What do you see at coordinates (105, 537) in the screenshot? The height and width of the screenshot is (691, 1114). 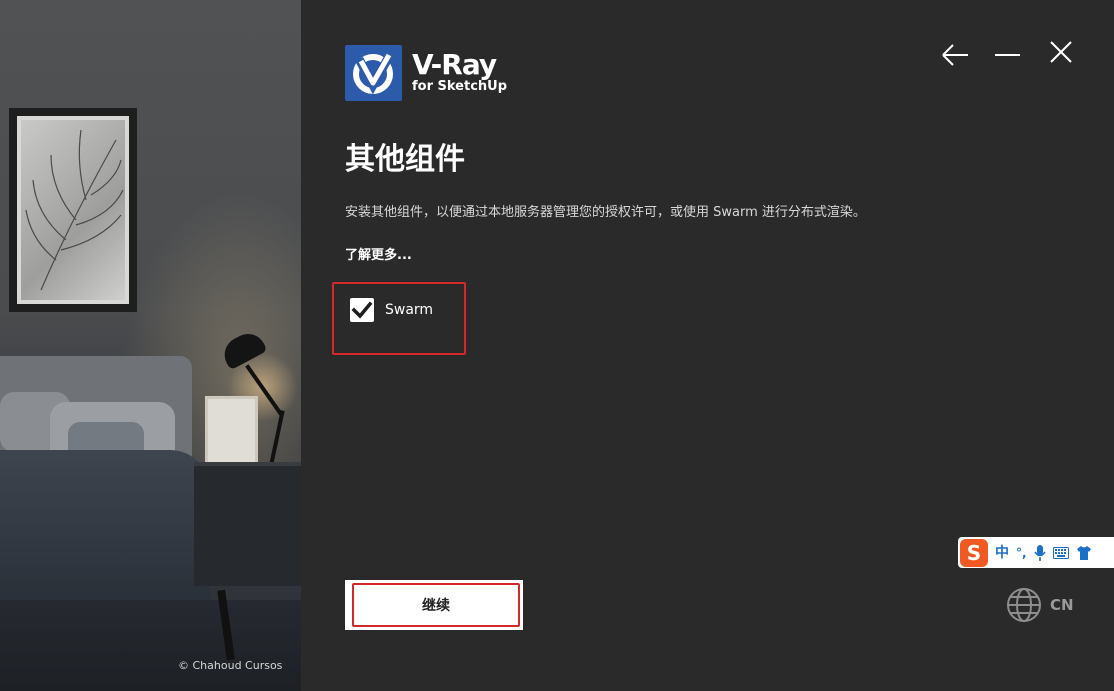 I see `bed-duvet` at bounding box center [105, 537].